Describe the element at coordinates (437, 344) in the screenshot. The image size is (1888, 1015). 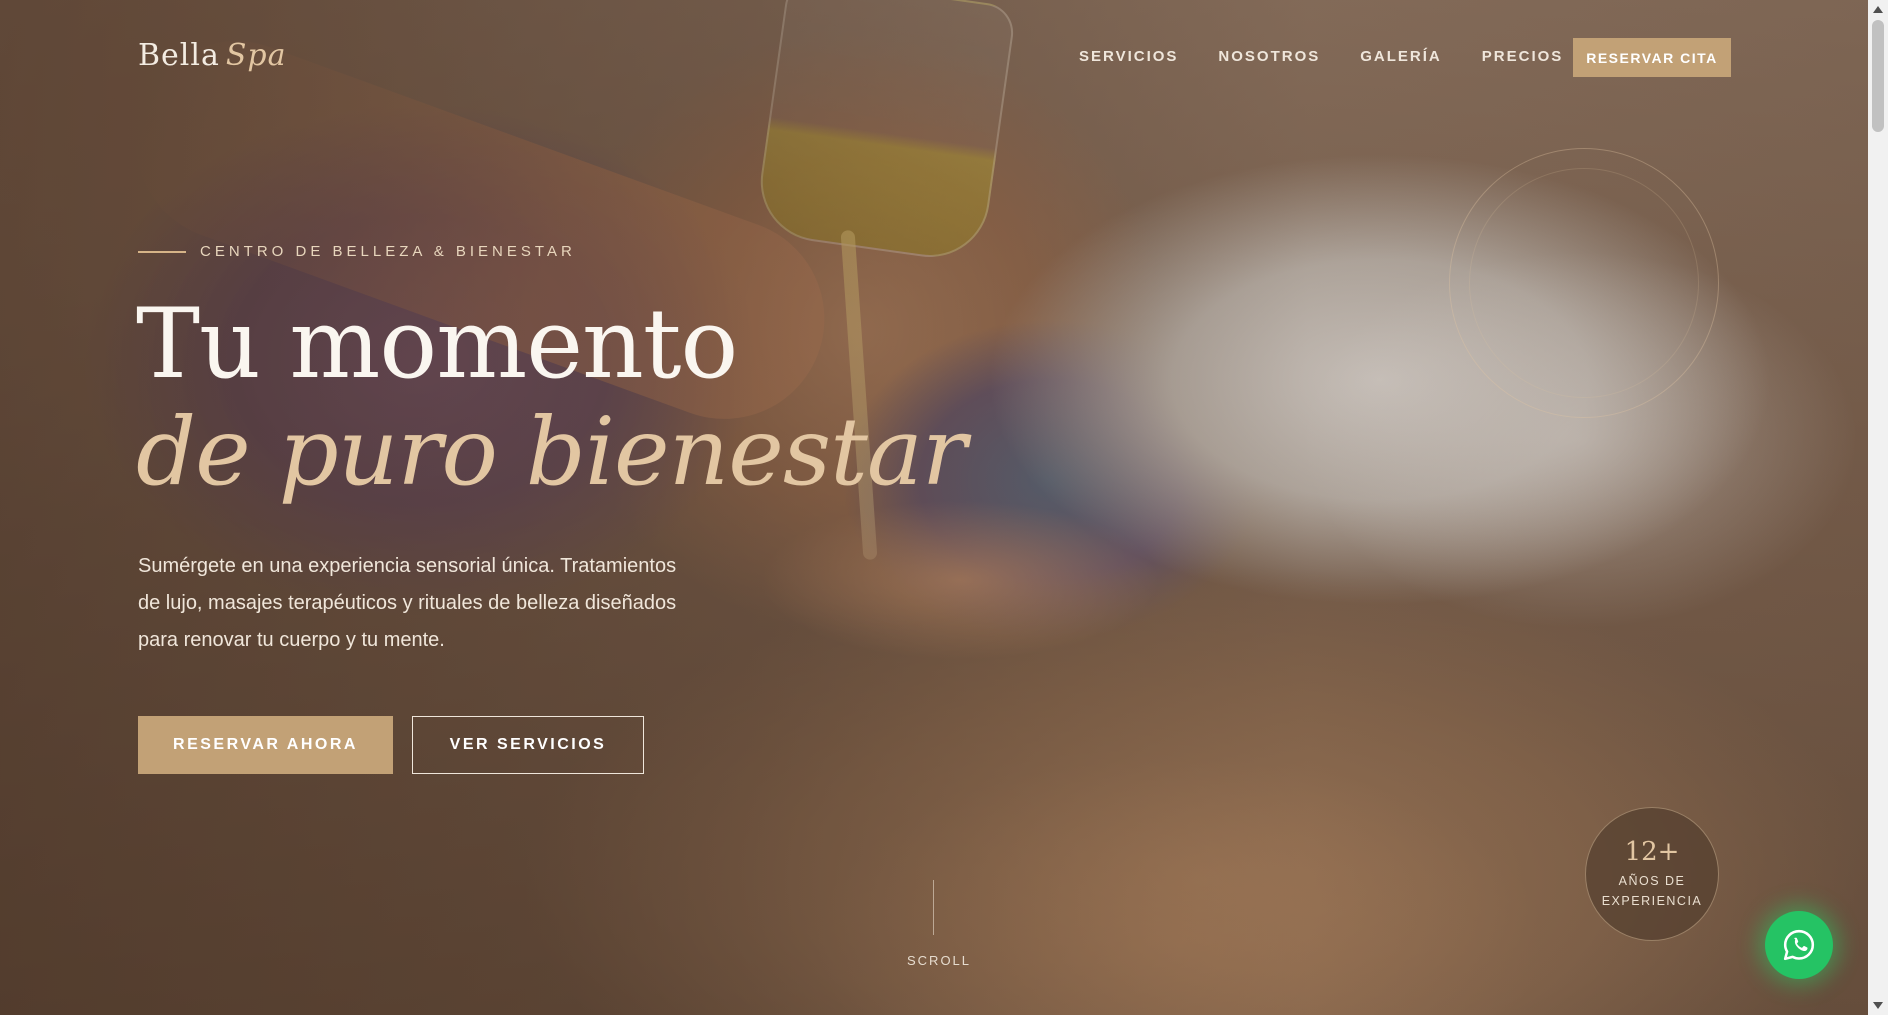
I see `hero-title-line1: Tu momento` at that location.